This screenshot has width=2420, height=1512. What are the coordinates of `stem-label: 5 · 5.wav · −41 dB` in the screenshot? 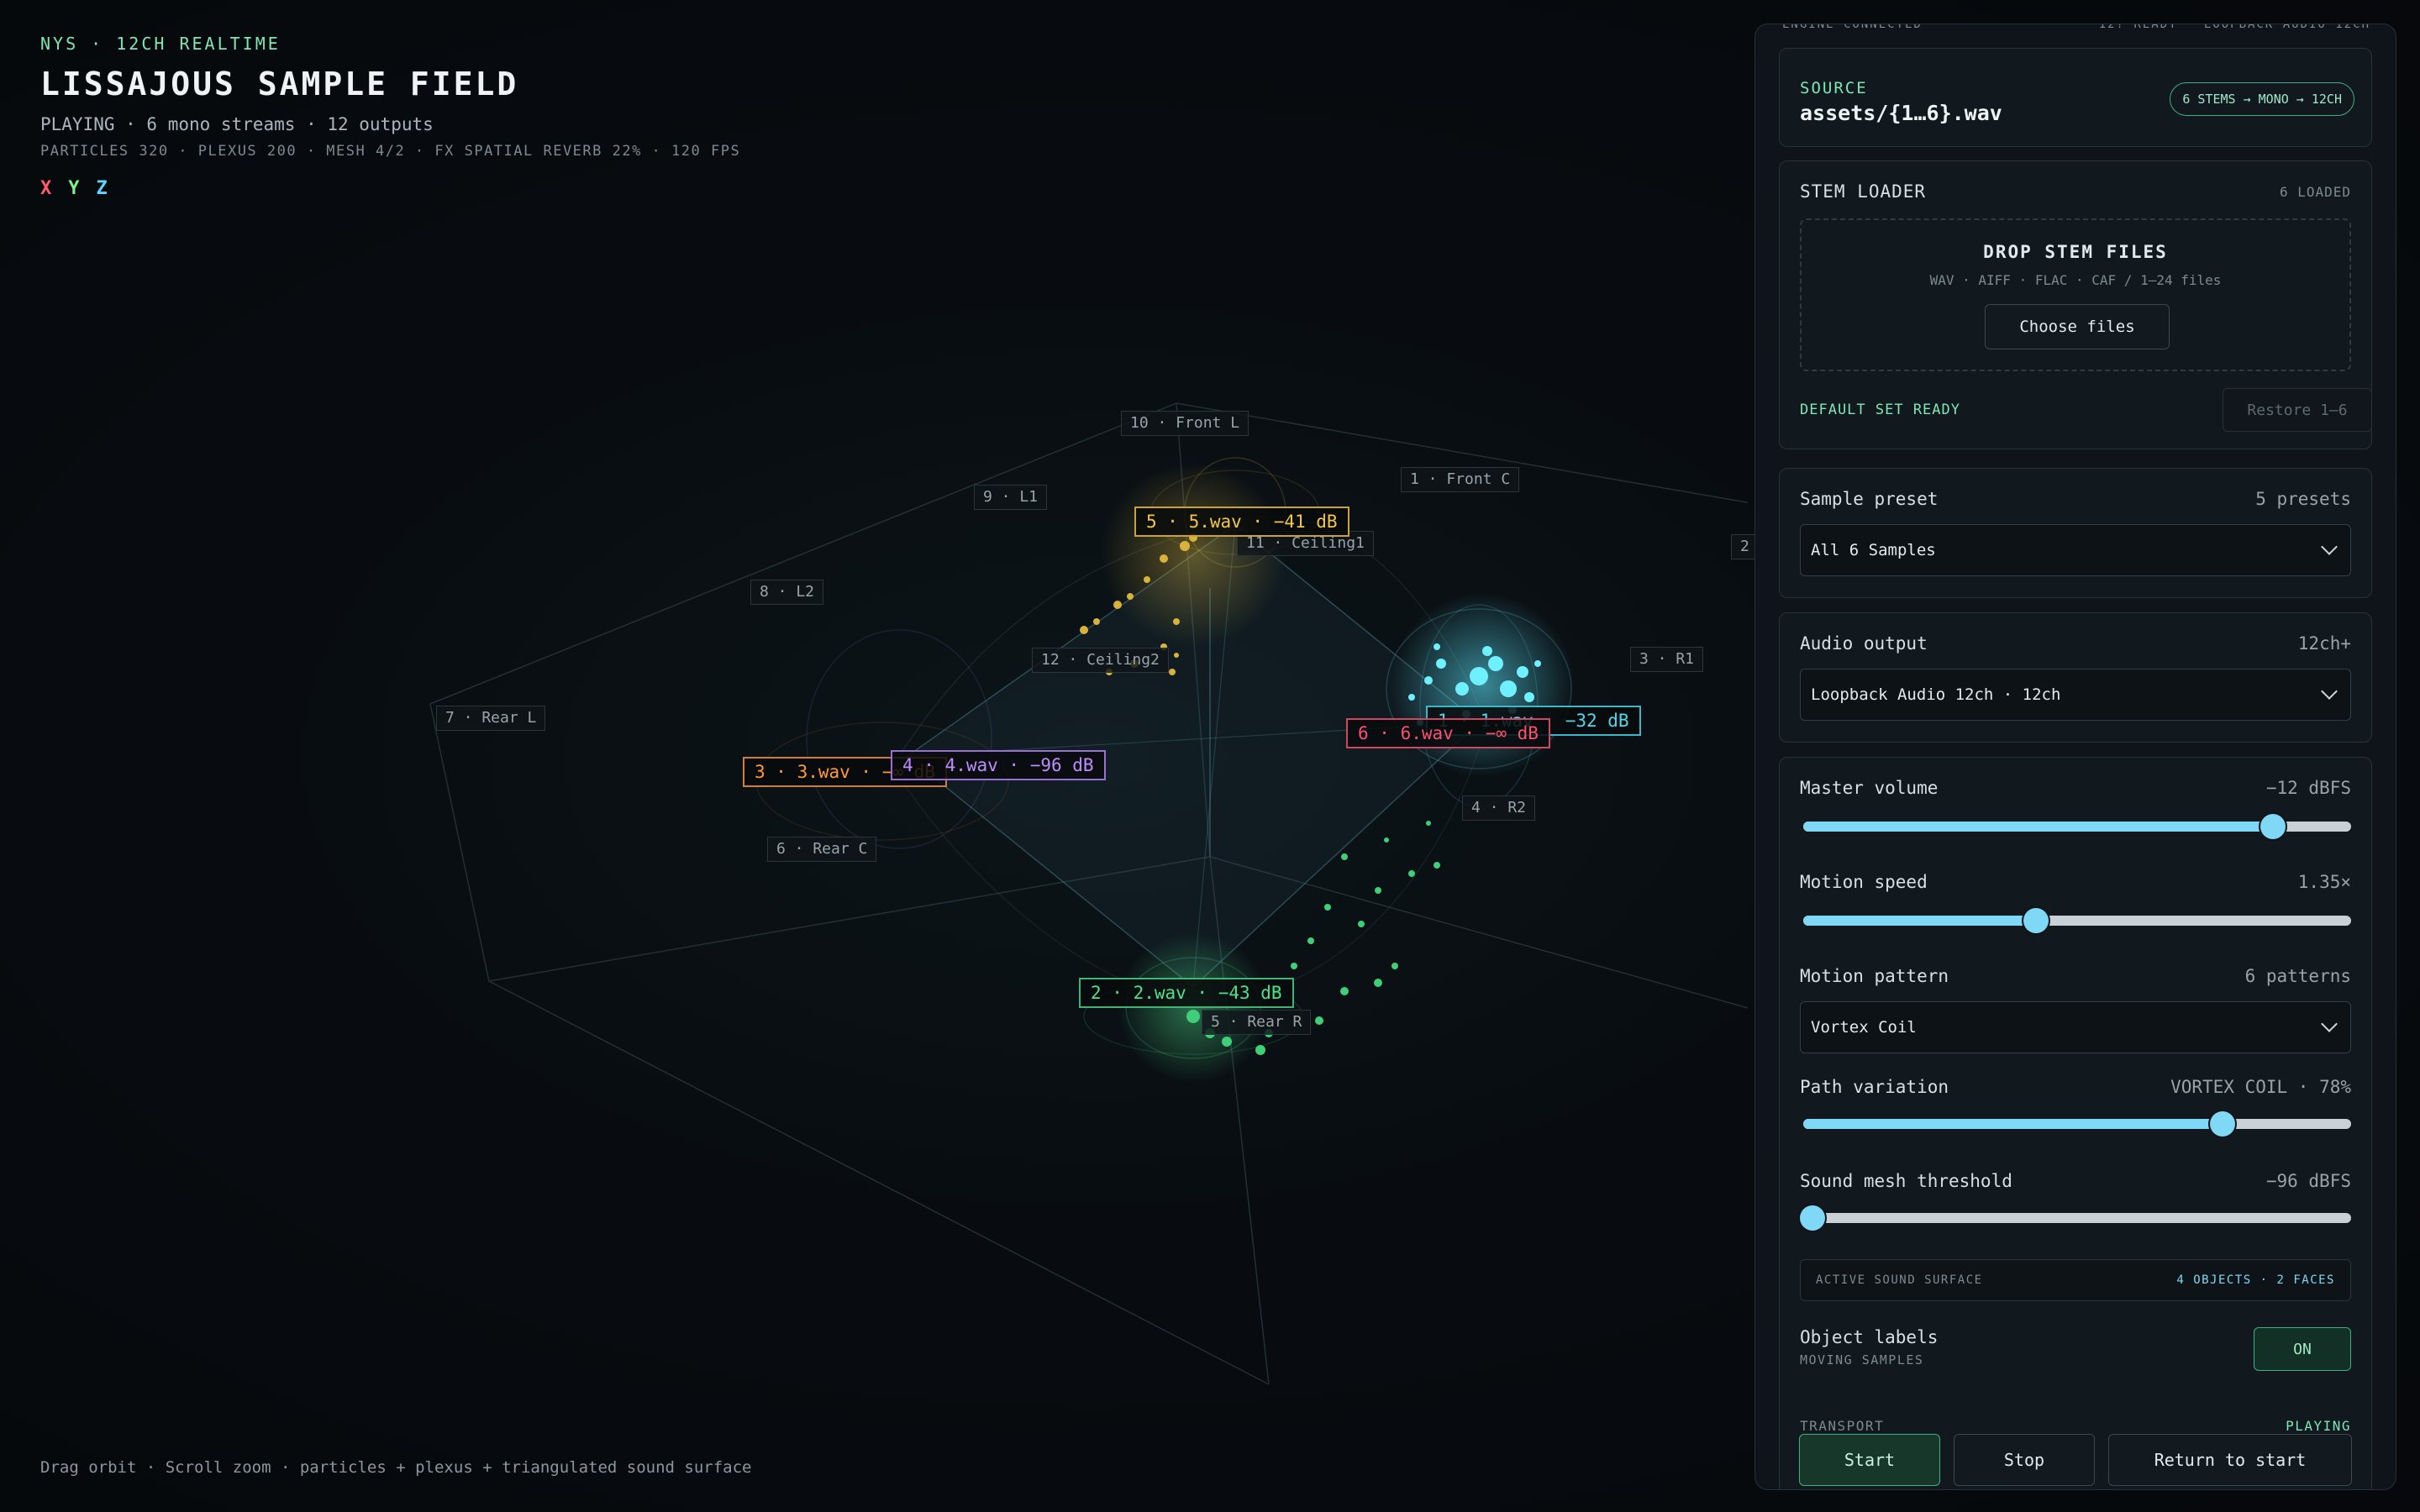 It's located at (1241, 522).